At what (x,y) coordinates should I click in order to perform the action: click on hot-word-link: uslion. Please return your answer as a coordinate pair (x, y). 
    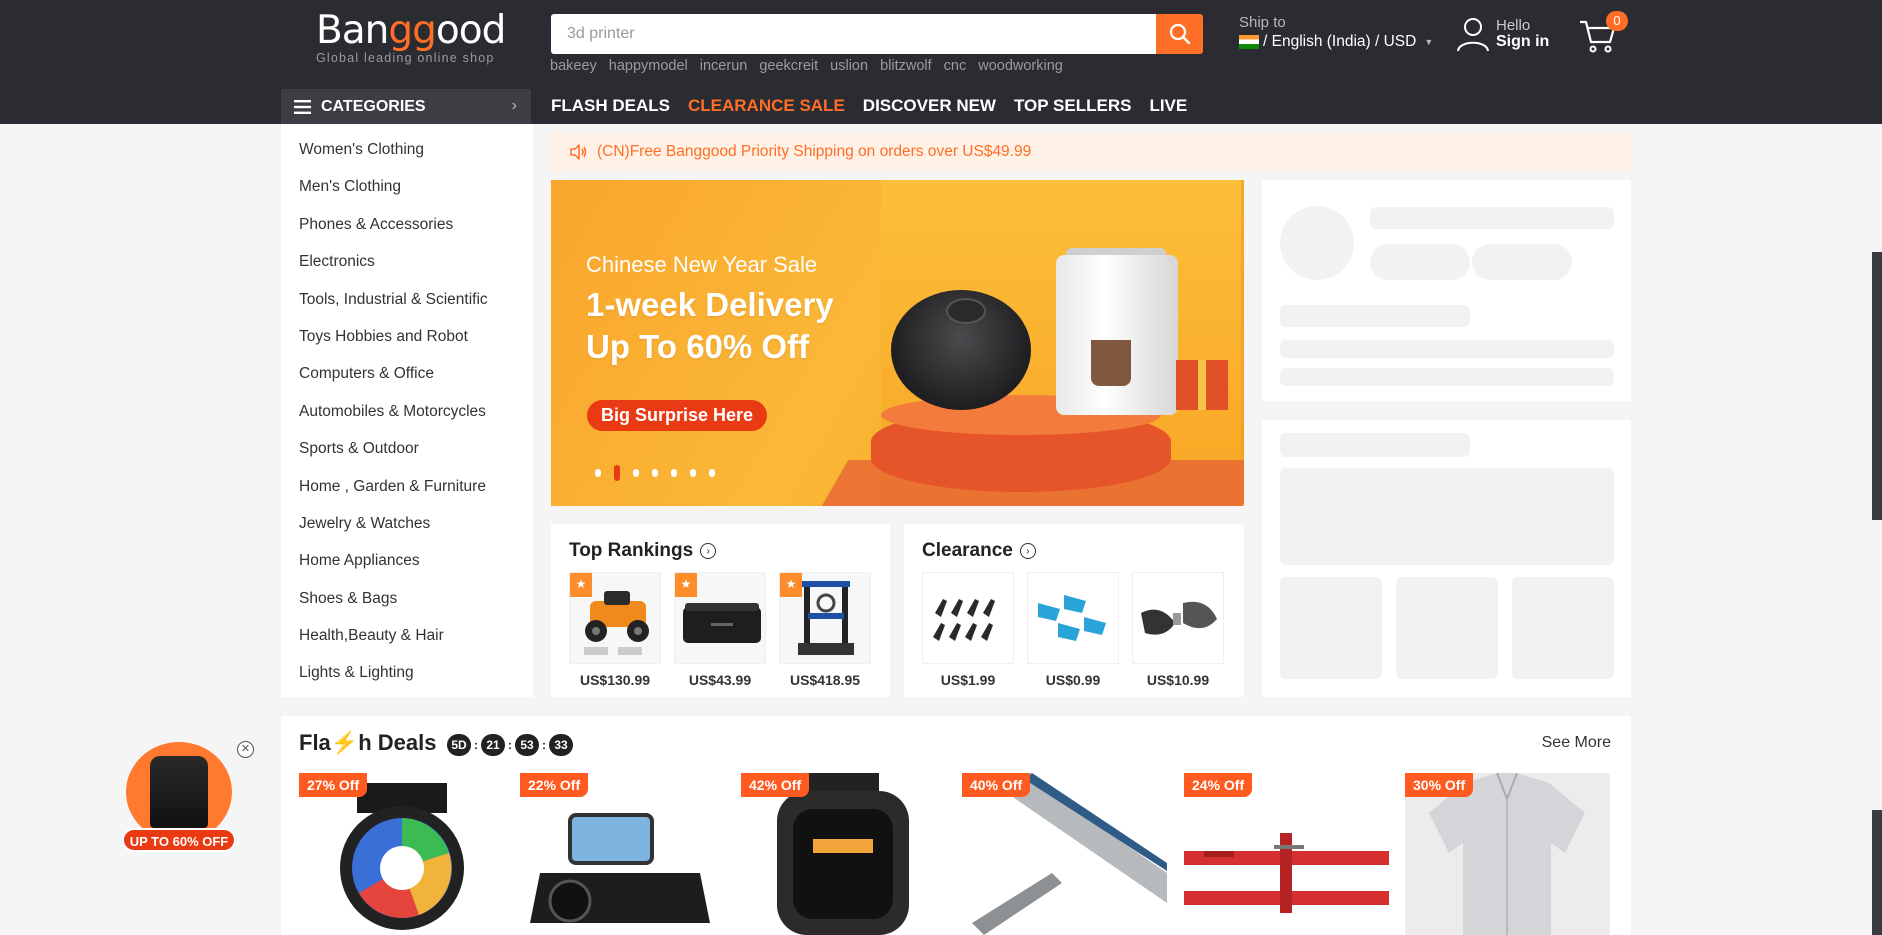
    Looking at the image, I should click on (849, 66).